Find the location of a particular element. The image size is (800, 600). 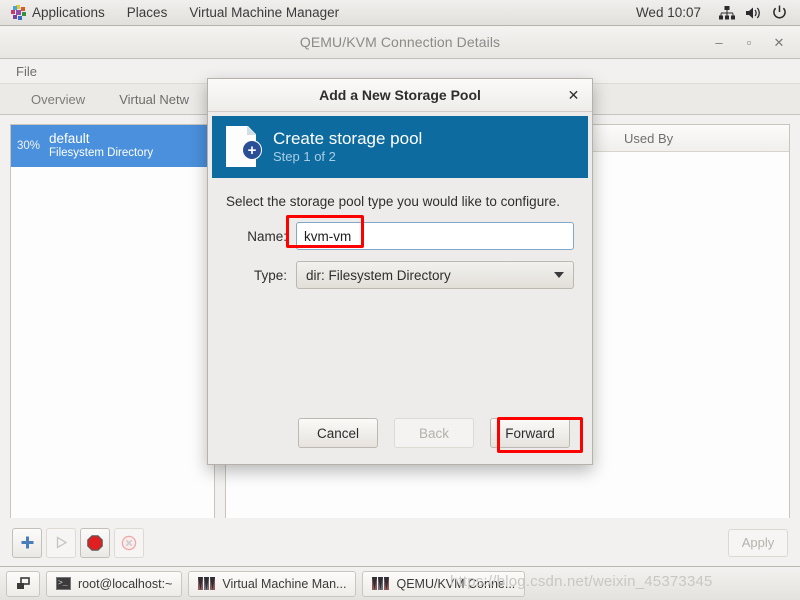

tab-overview: Overview is located at coordinates (58, 99).